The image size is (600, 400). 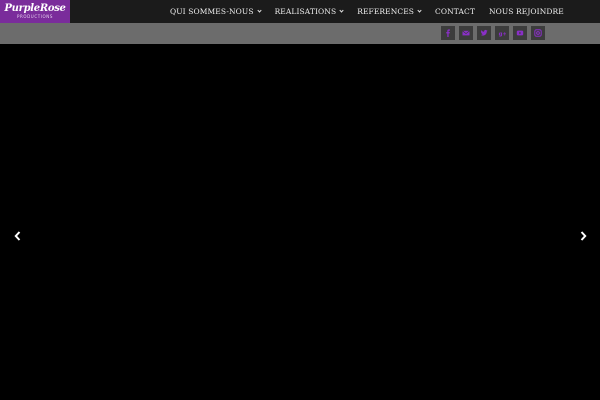 What do you see at coordinates (212, 11) in the screenshot?
I see `nav-item-label: QUI SOMMES-NOUS` at bounding box center [212, 11].